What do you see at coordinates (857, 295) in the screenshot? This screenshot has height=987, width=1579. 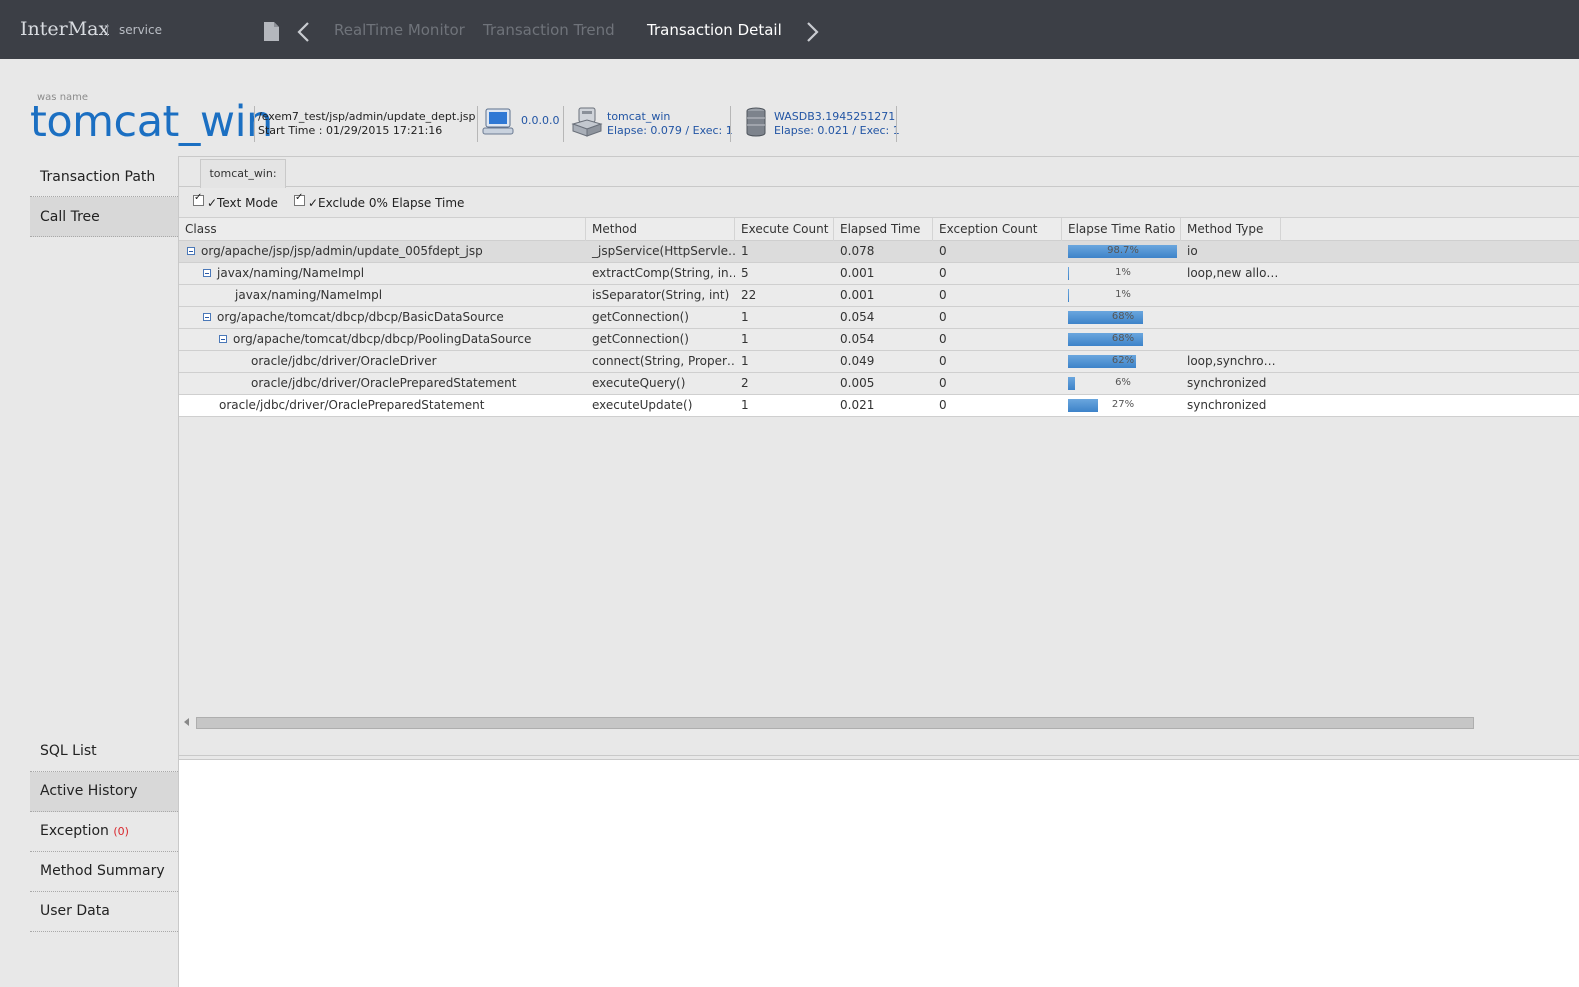 I see `elapsed-time-cell: 0.001` at bounding box center [857, 295].